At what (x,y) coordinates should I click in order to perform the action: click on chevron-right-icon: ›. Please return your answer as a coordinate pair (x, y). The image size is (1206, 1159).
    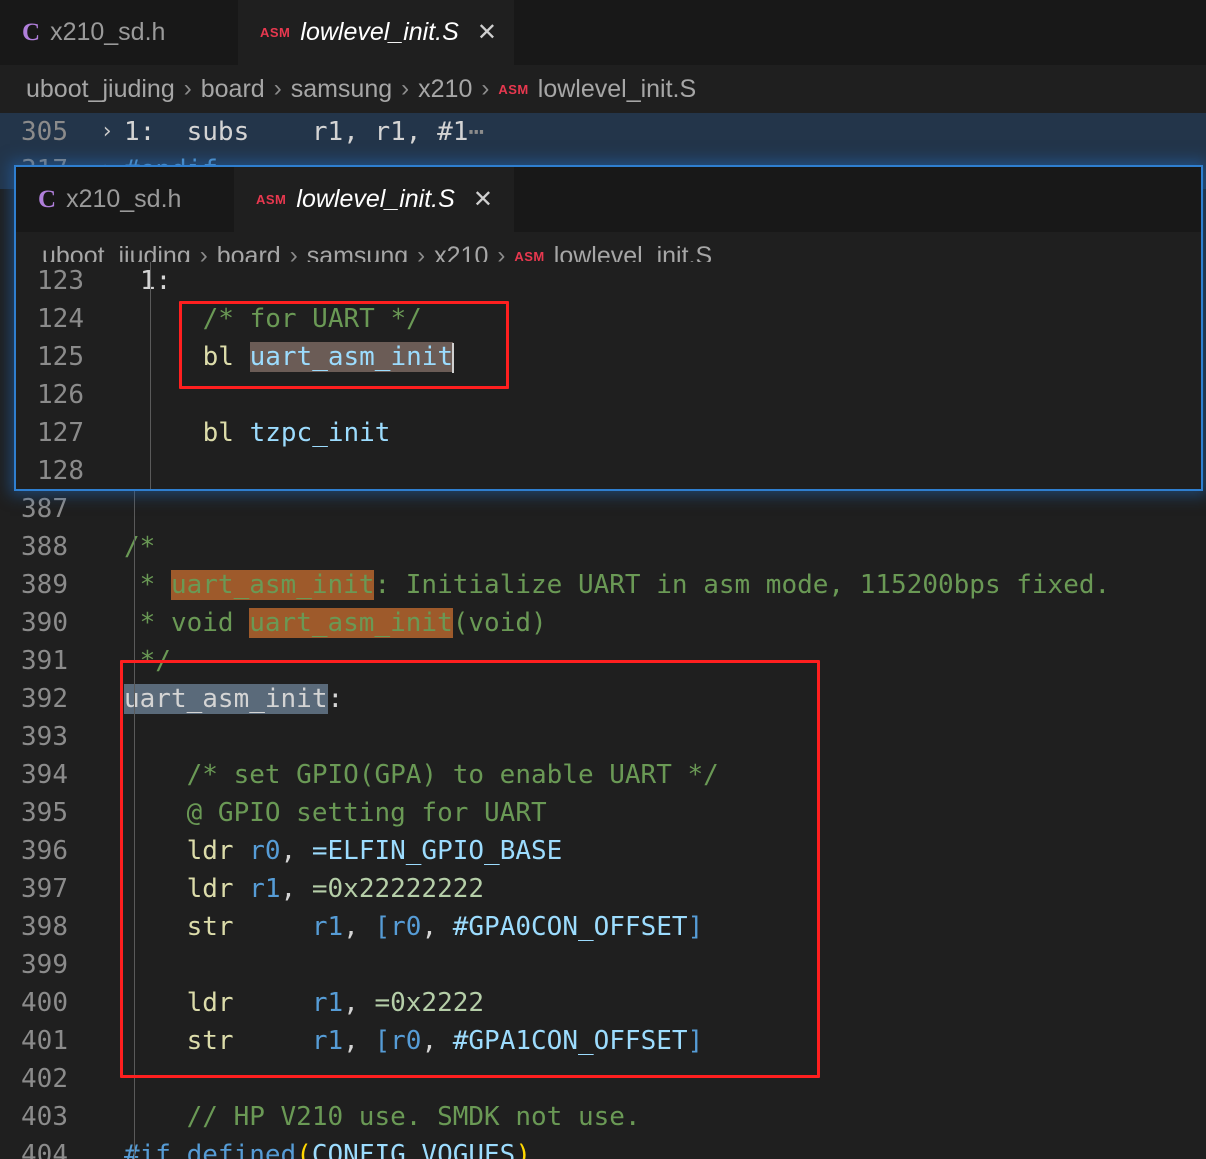
    Looking at the image, I should click on (405, 88).